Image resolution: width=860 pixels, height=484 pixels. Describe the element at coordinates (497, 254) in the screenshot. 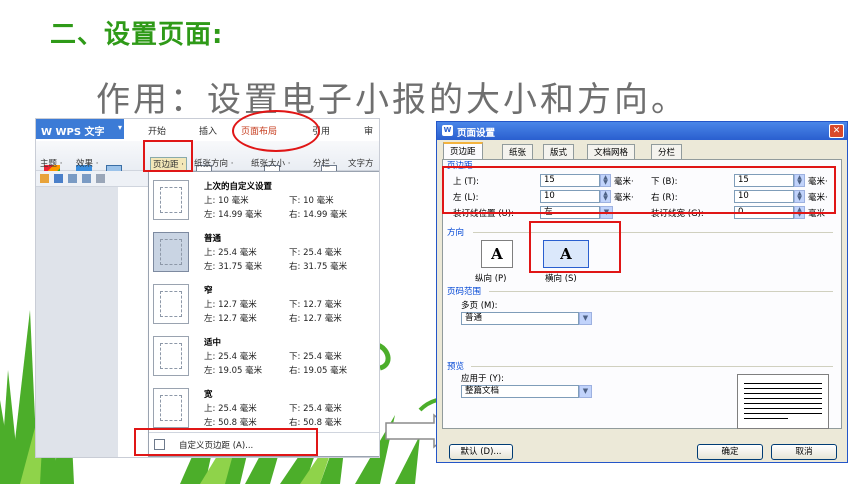

I see `portrait-option: A` at that location.